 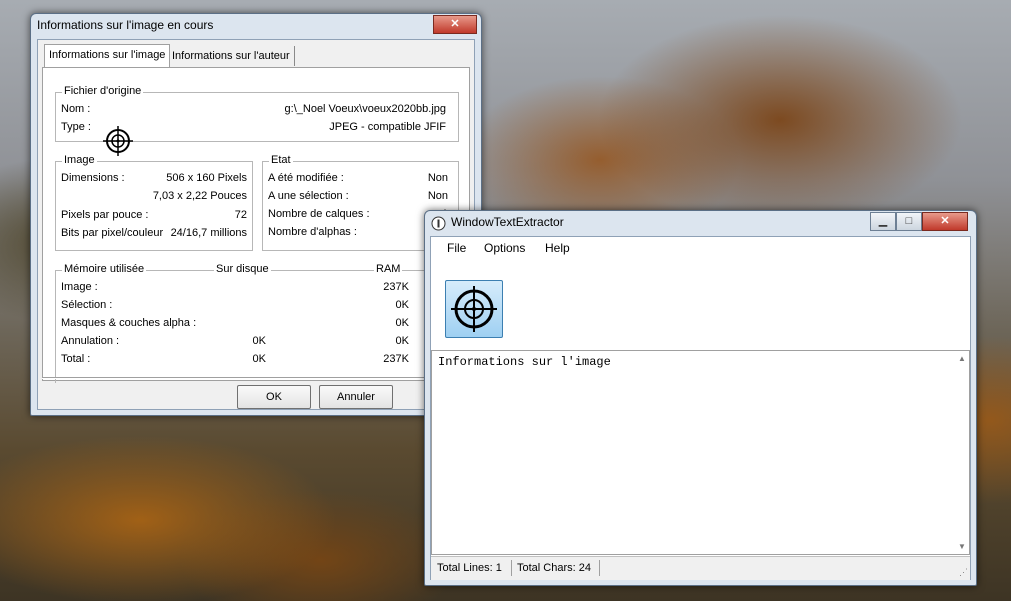 I want to click on dialog-titlebar: Informations sur l'image en cours ✕, so click(x=256, y=26).